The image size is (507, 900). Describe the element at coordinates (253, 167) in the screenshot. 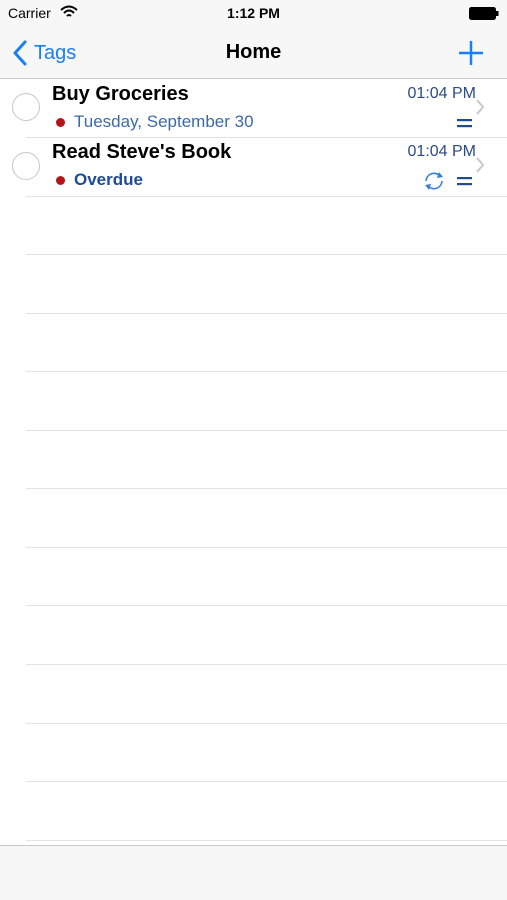

I see `task-row: Read Steve's Book 01:04 PM Overdue` at that location.